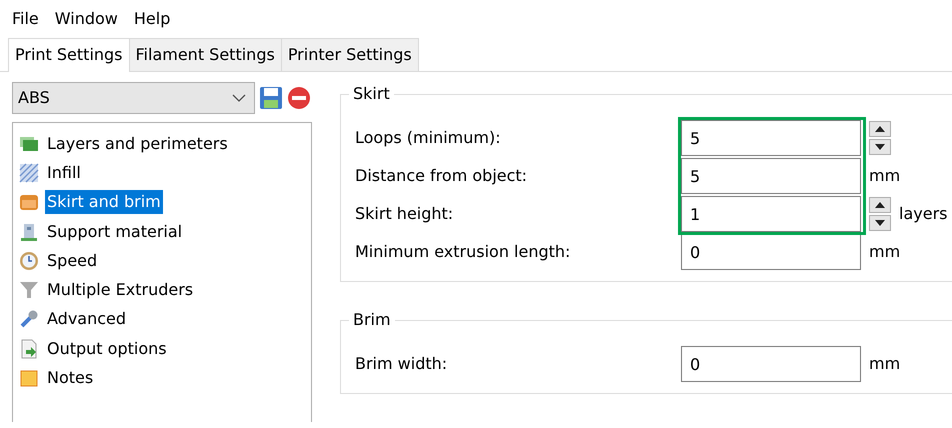  Describe the element at coordinates (133, 98) in the screenshot. I see `preset-dropdown: ABS` at that location.